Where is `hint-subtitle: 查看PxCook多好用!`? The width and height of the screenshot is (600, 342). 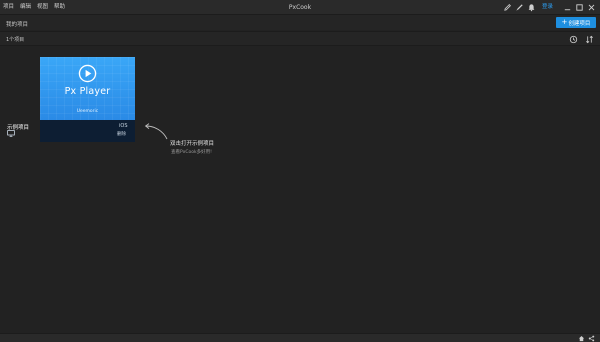
hint-subtitle: 查看PxCook多好用! is located at coordinates (191, 152).